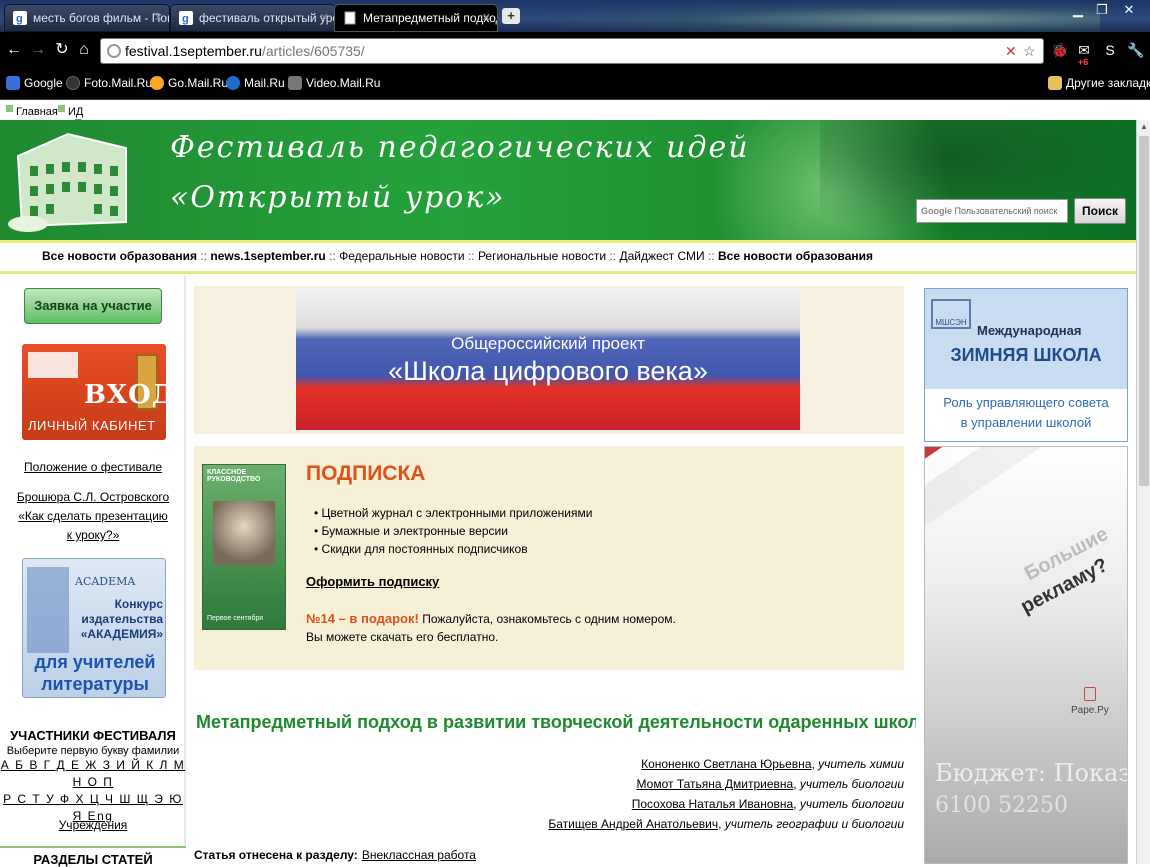 The height and width of the screenshot is (867, 1150). I want to click on scrollbar-thumb, so click(1144, 311).